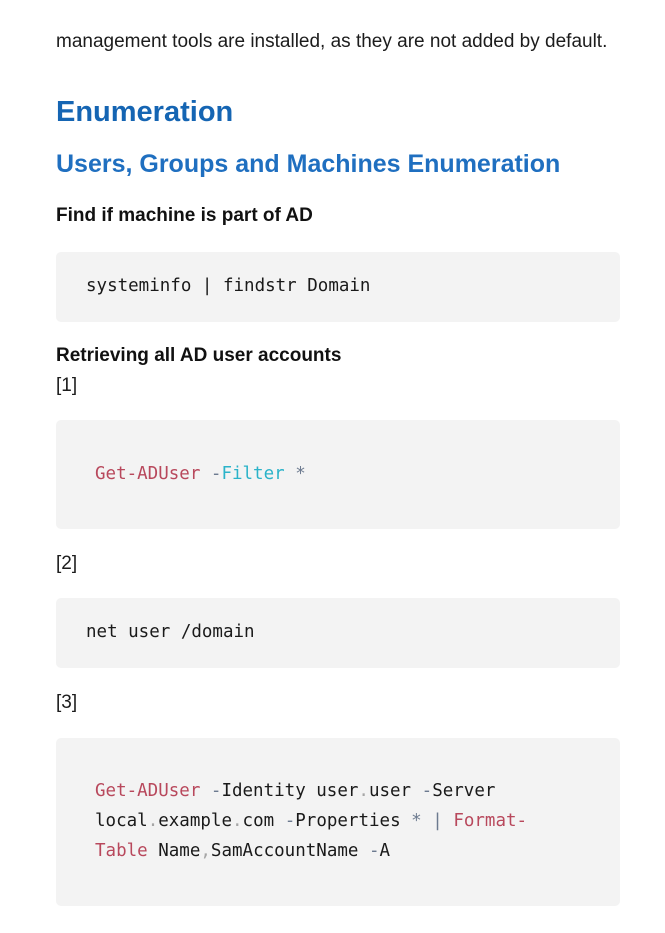 This screenshot has height=933, width=665. I want to click on section-title: Enumeration, so click(145, 112).